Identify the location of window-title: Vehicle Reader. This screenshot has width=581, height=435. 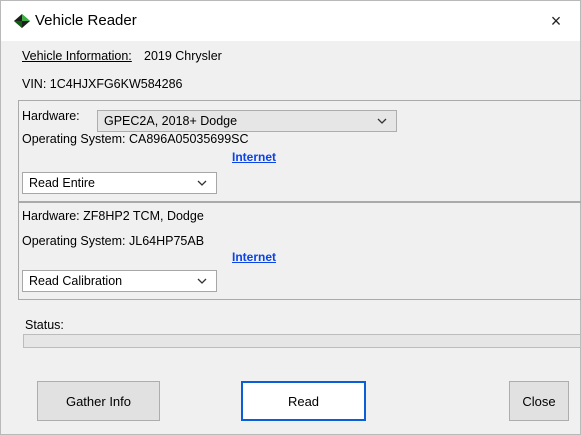
(86, 20).